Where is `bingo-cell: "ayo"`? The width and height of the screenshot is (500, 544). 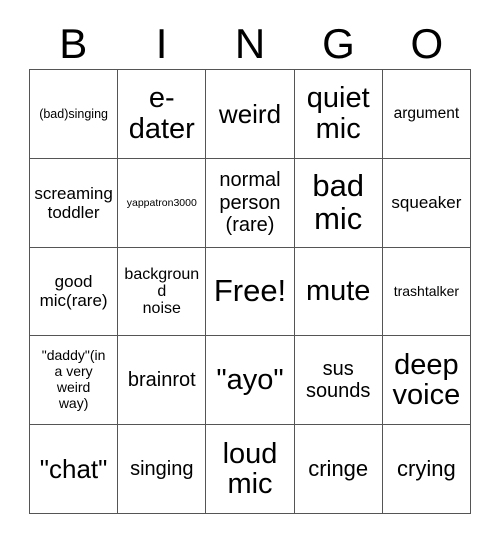
bingo-cell: "ayo" is located at coordinates (250, 381).